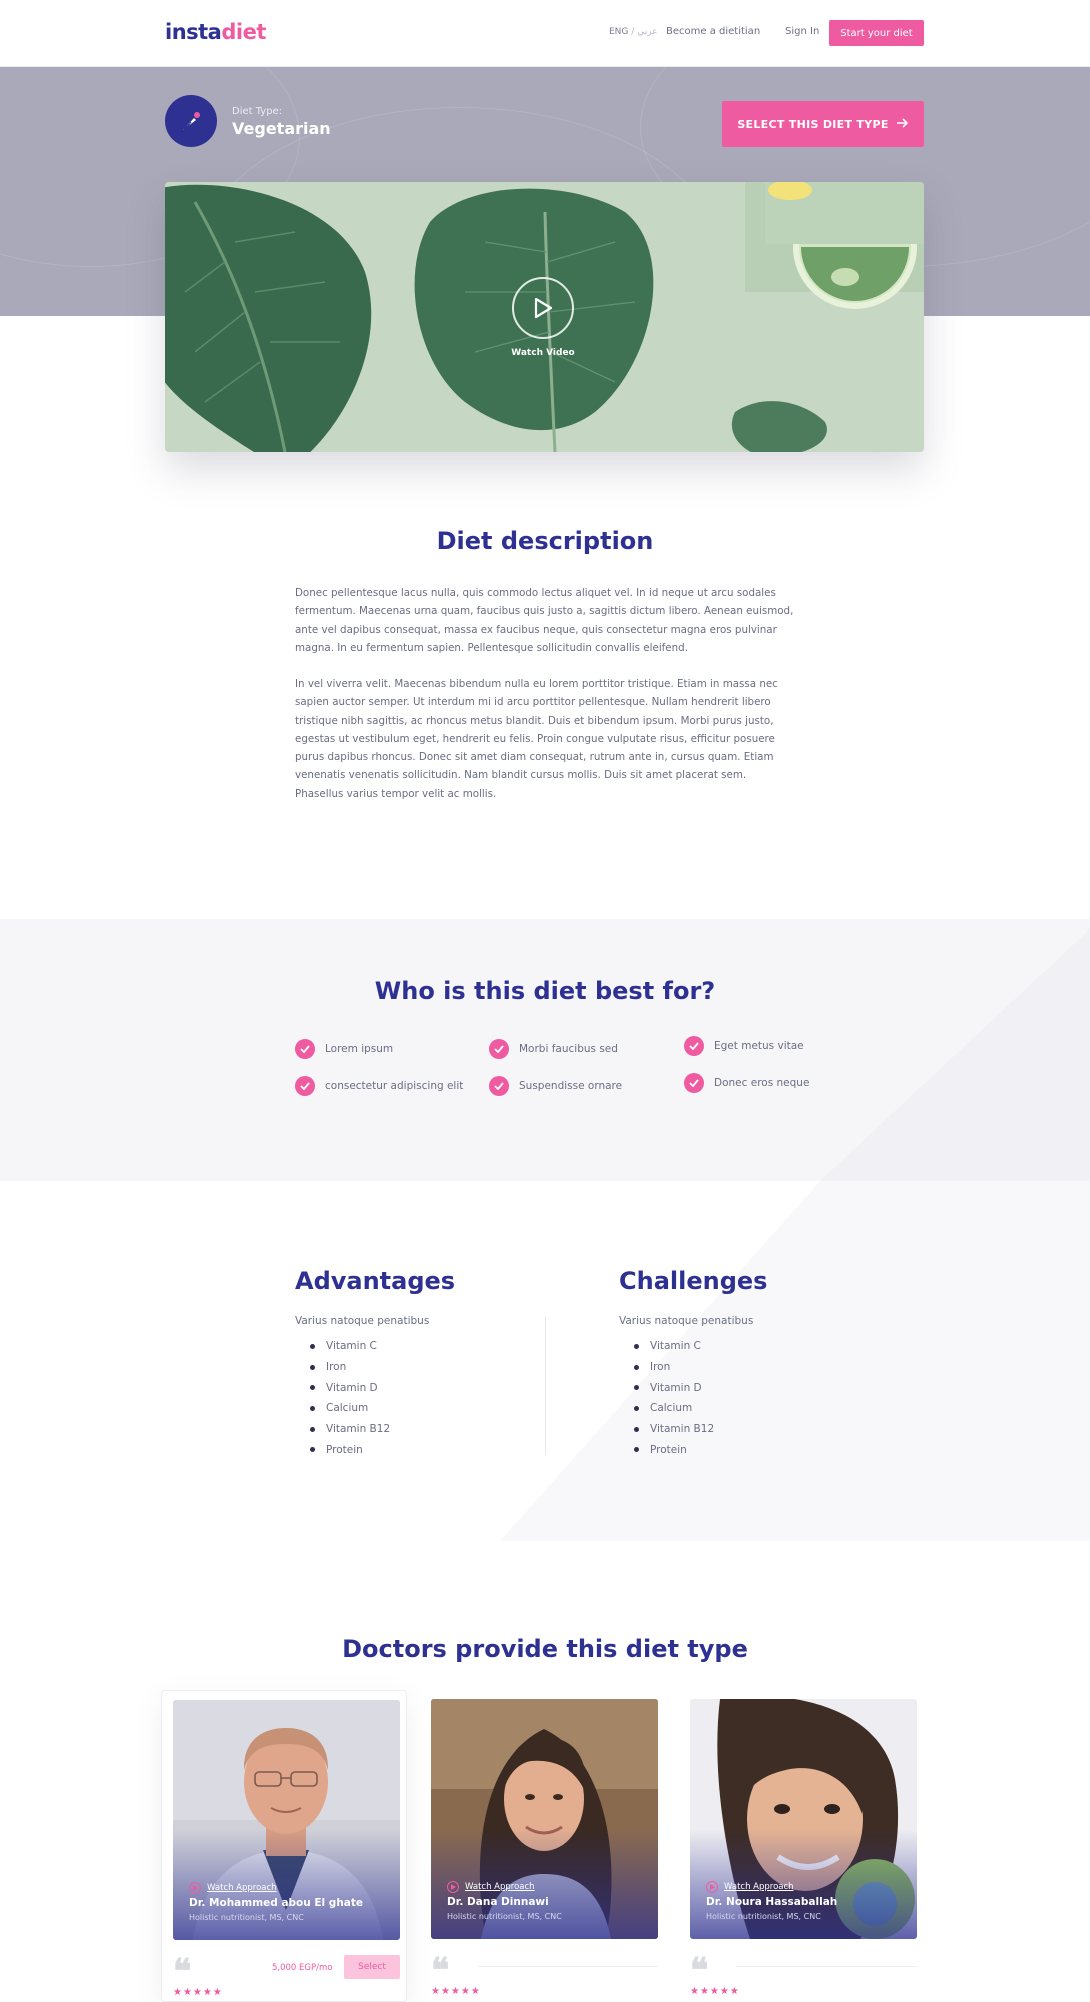  What do you see at coordinates (762, 1083) in the screenshot?
I see `best-for-item-label: Donec eros neque` at bounding box center [762, 1083].